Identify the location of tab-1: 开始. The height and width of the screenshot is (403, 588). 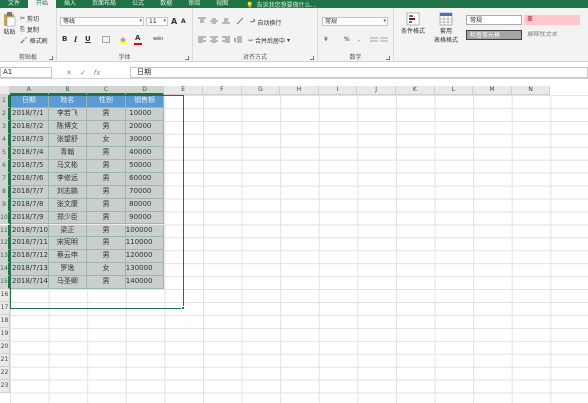
(42, 4).